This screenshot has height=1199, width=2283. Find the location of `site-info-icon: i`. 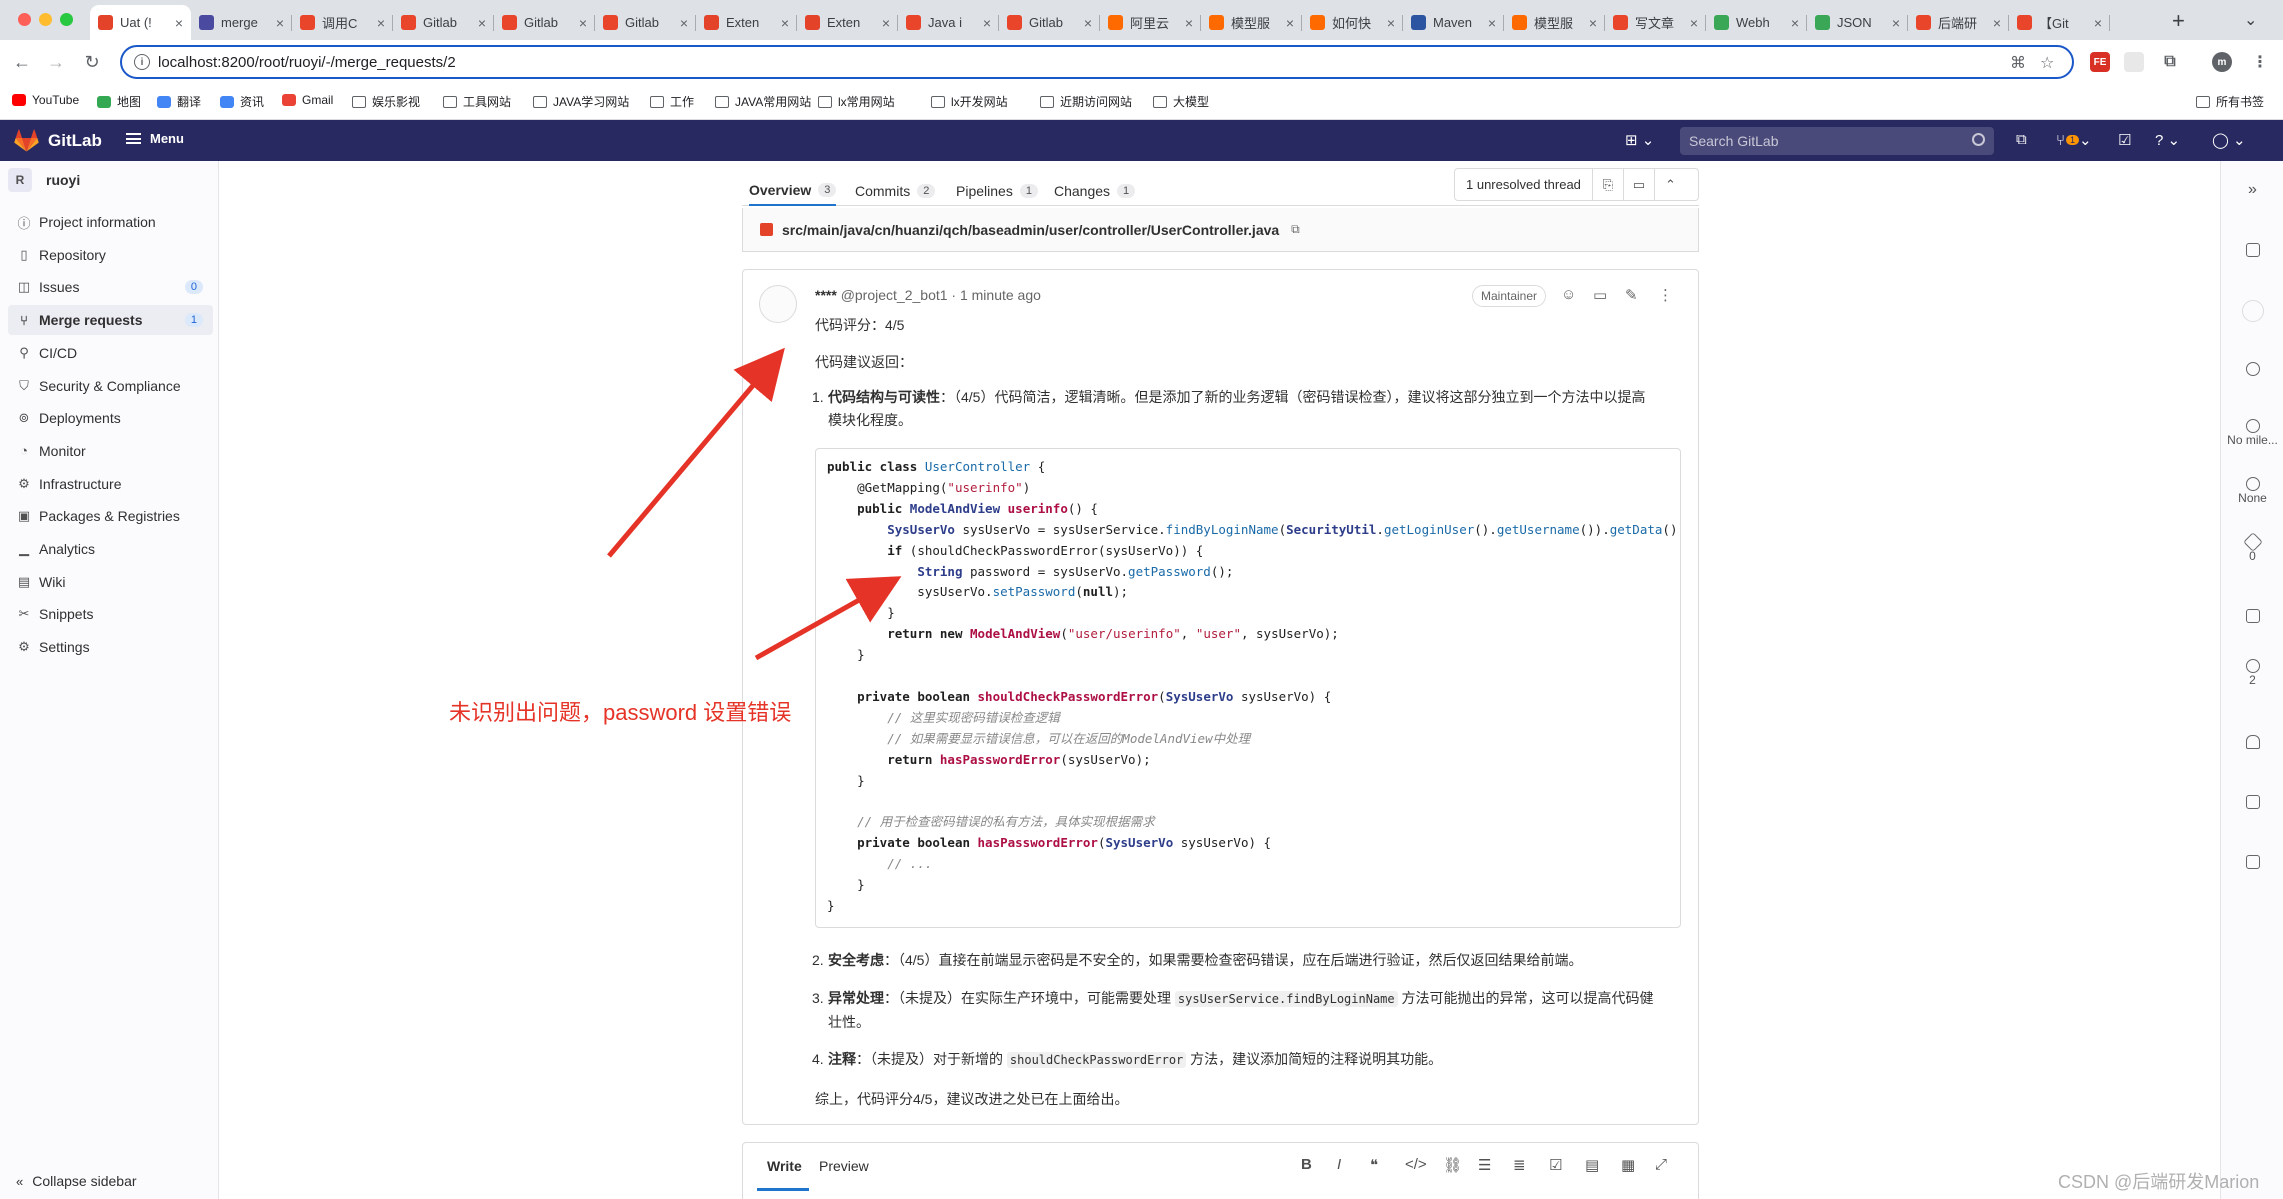

site-info-icon: i is located at coordinates (142, 62).